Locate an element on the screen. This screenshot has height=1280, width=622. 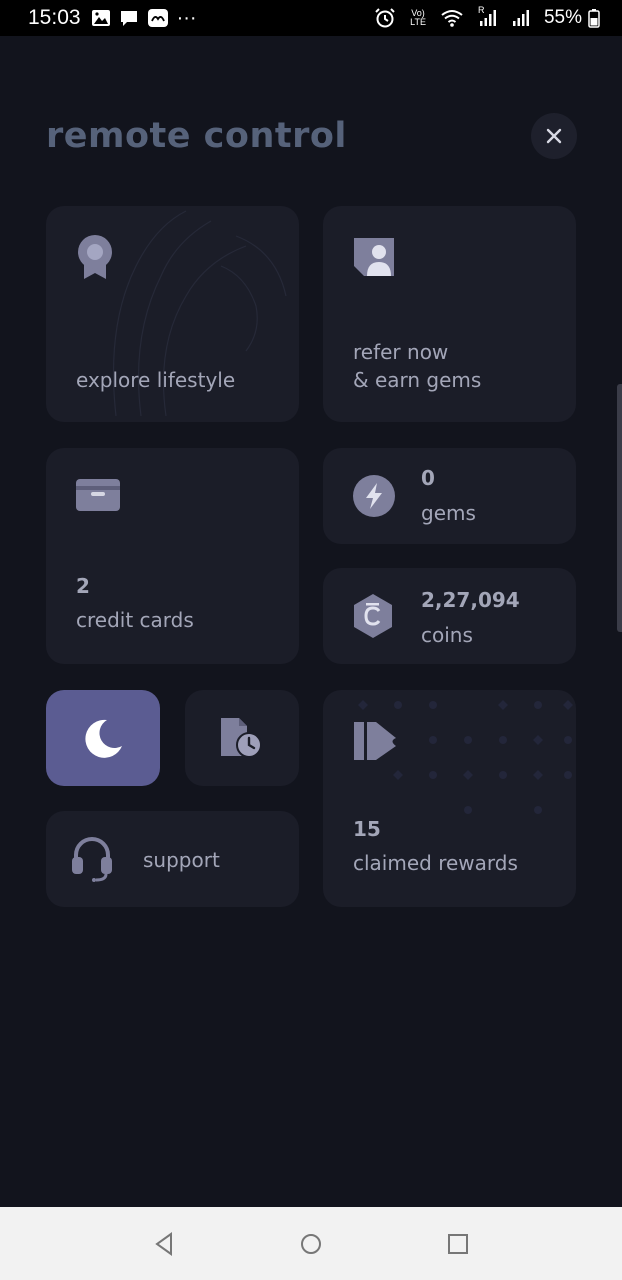
volte-icon: Vo) LTE is located at coordinates (418, 18).